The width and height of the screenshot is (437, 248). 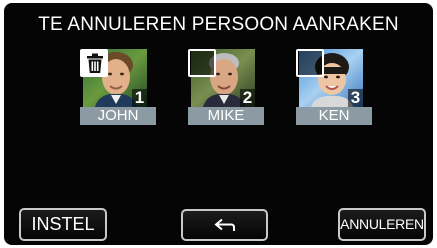 What do you see at coordinates (118, 116) in the screenshot?
I see `person-name: JOHN` at bounding box center [118, 116].